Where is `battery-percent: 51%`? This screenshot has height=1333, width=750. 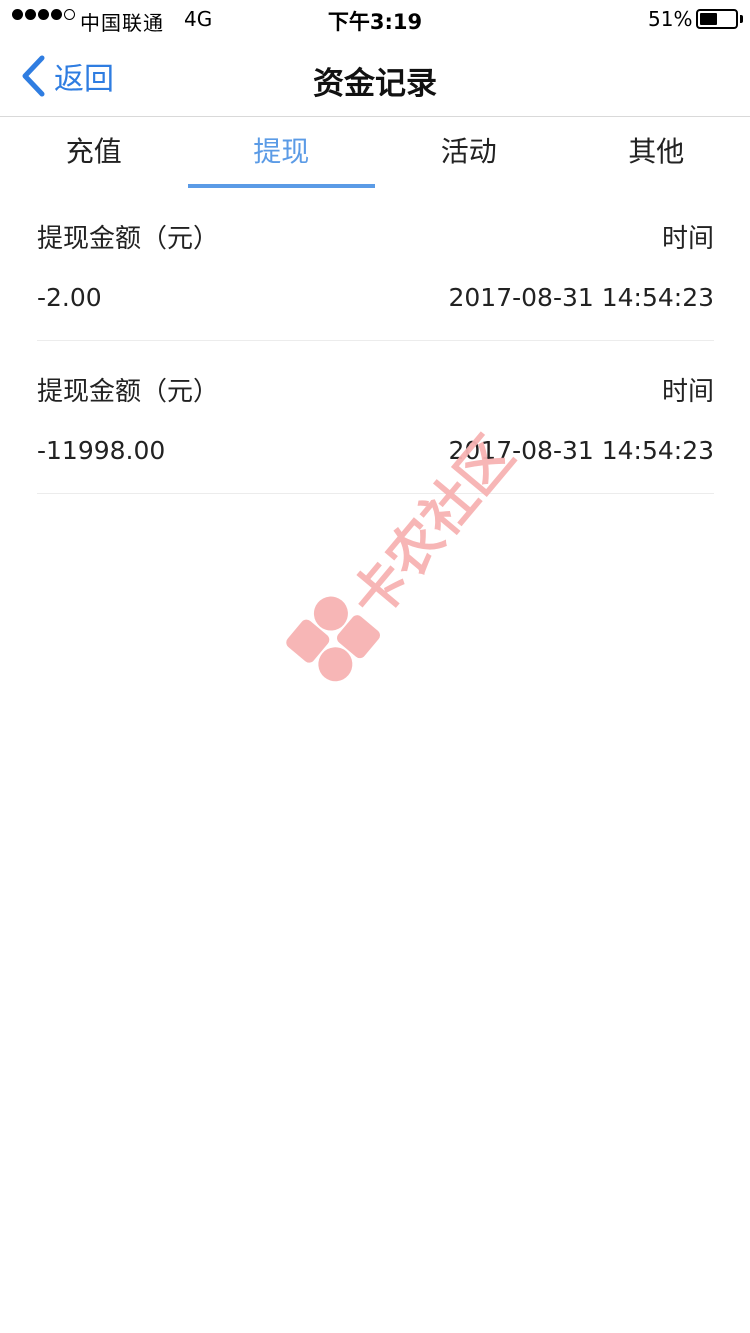 battery-percent: 51% is located at coordinates (670, 19).